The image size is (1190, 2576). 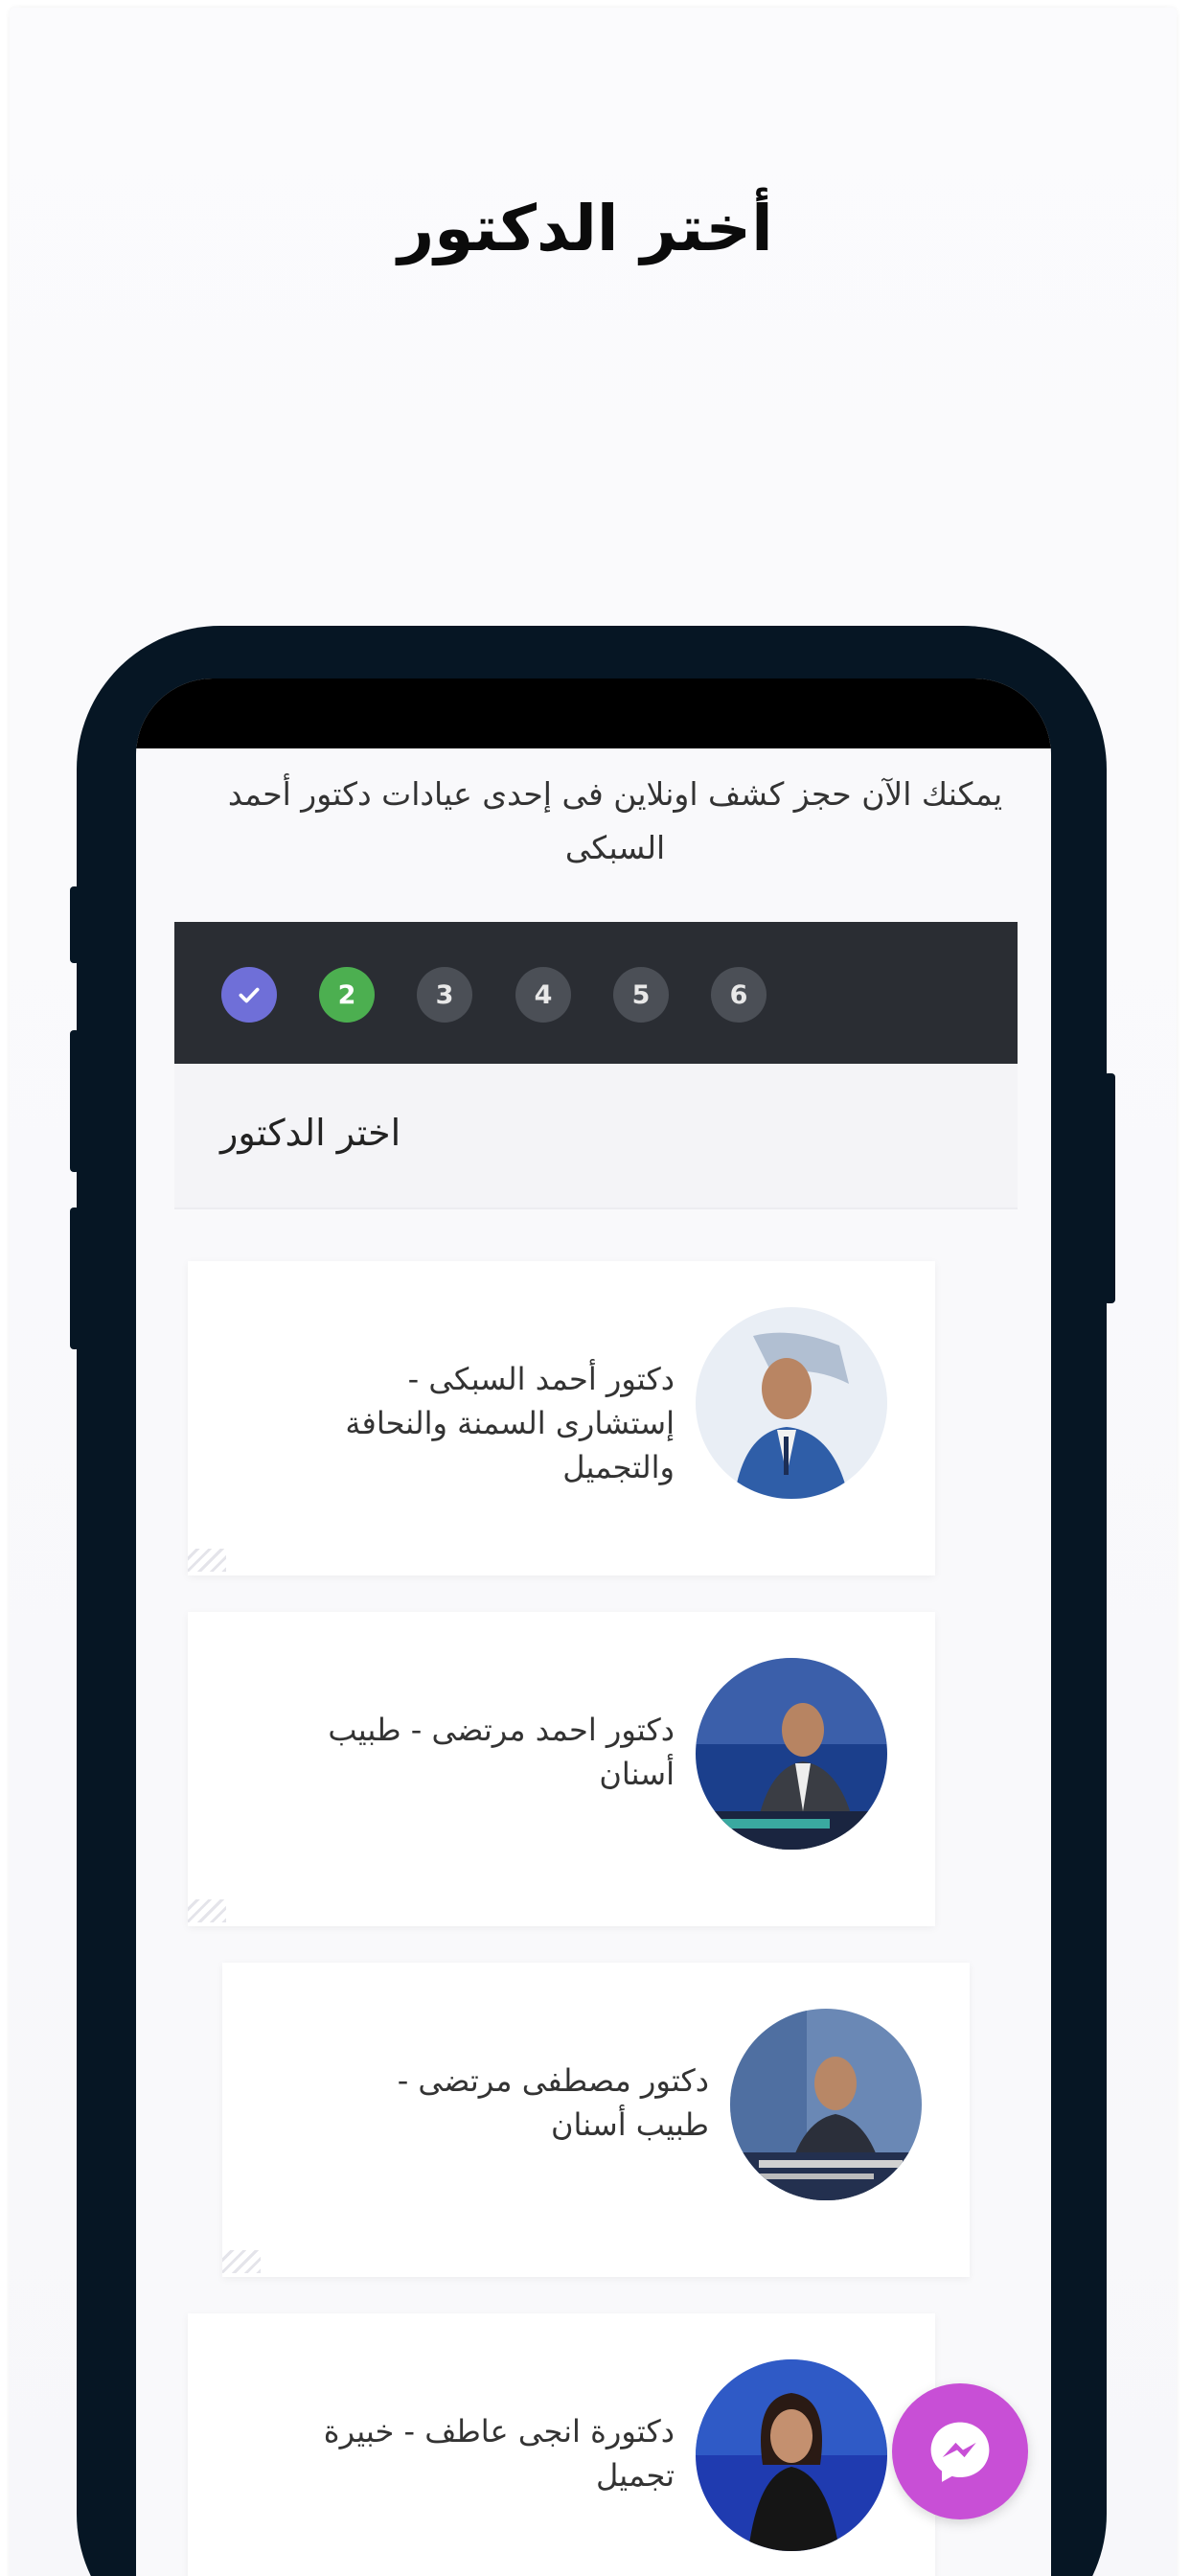 I want to click on doctor-card-3: دكتور مصطفى مرتضى - طبيب أسنان, so click(x=596, y=2120).